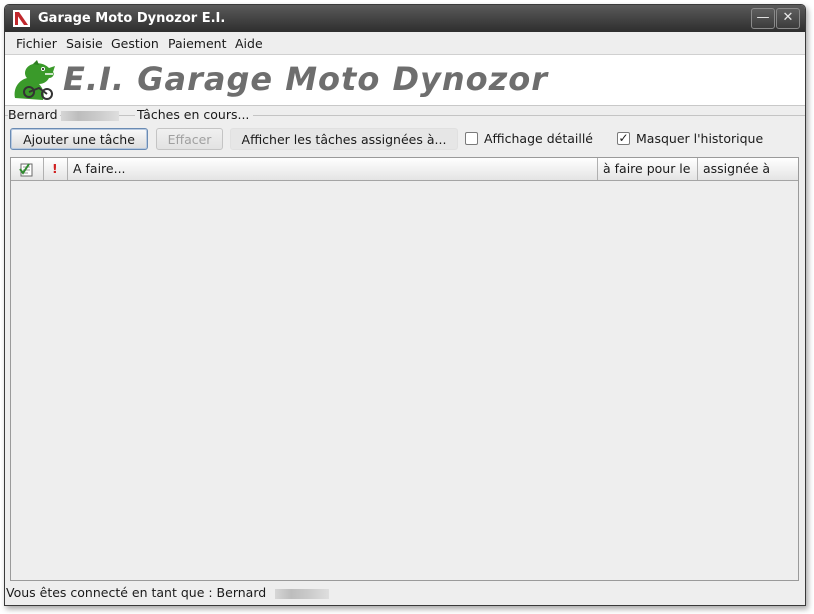  What do you see at coordinates (648, 169) in the screenshot?
I see `column-due-date: à faire pour le` at bounding box center [648, 169].